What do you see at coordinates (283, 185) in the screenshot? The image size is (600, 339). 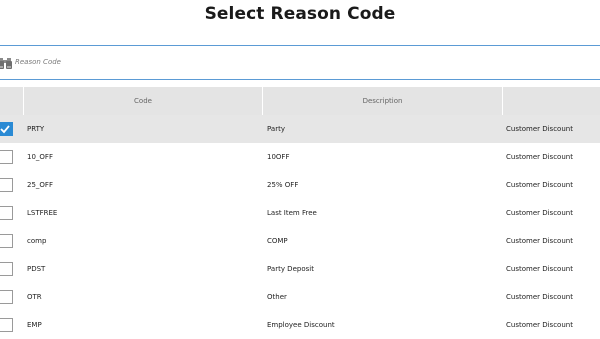 I see `row-description: 25% OFF` at bounding box center [283, 185].